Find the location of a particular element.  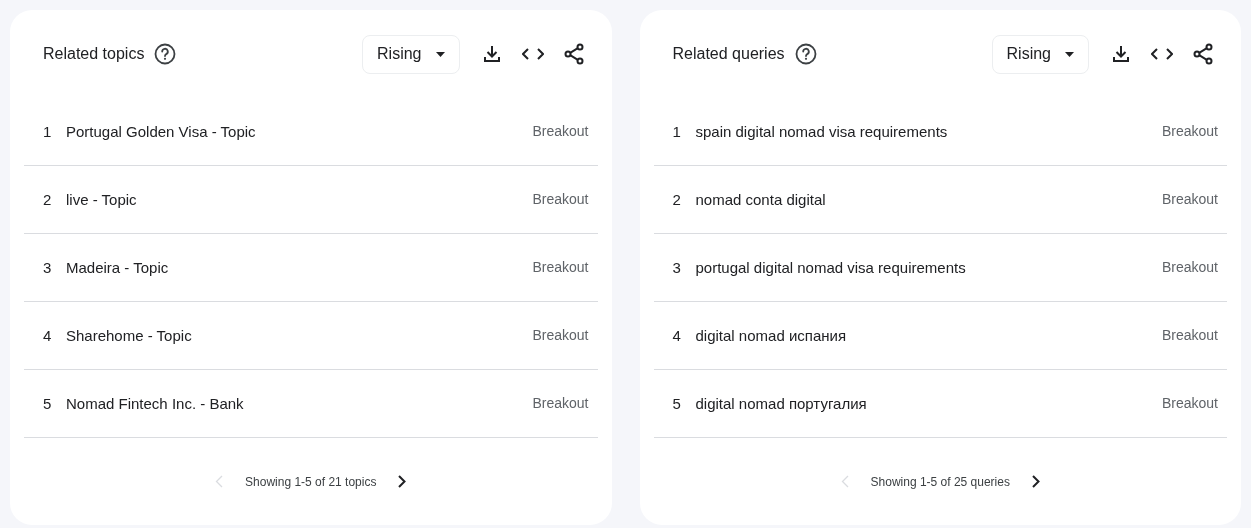

row-label: digital nomad испания is located at coordinates (928, 336).